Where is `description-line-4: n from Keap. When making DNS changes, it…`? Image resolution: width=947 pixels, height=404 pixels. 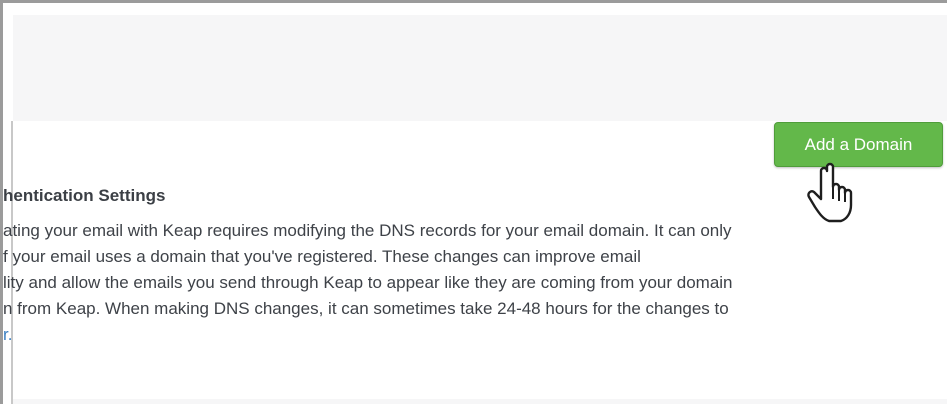
description-line-4: n from Keap. When making DNS changes, it… is located at coordinates (366, 308).